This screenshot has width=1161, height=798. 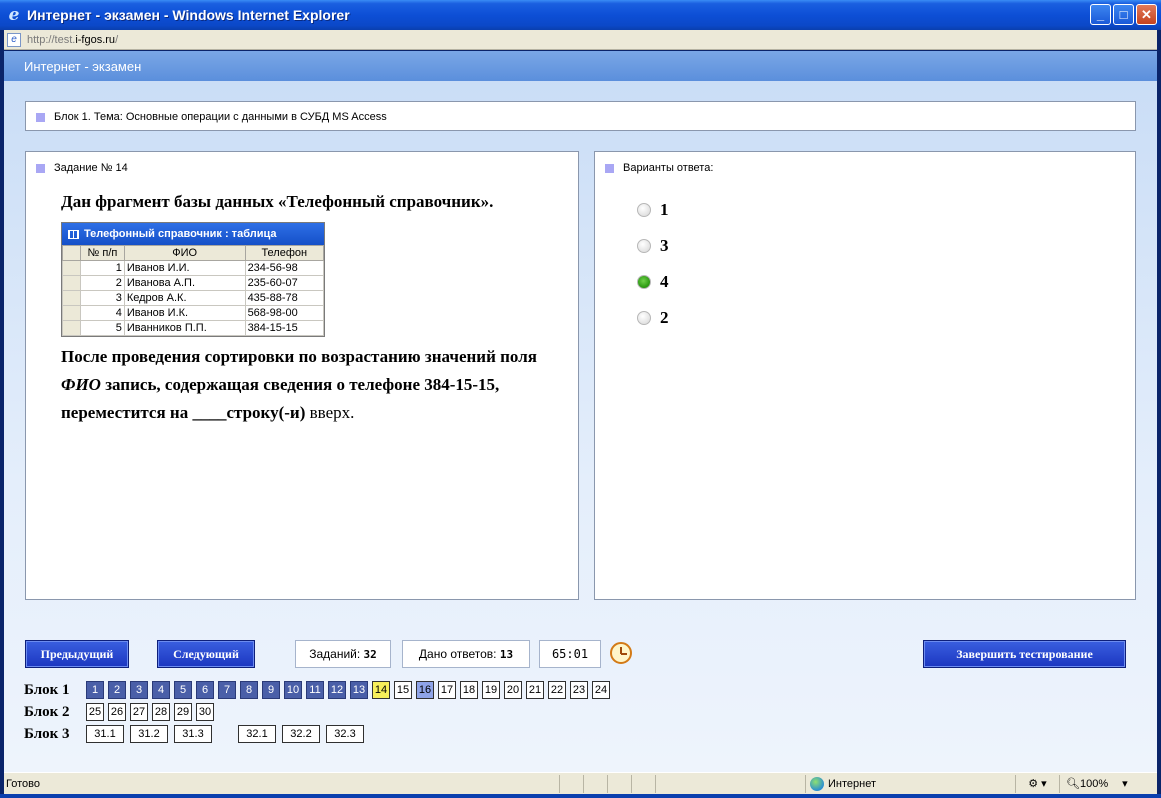 What do you see at coordinates (1073, 784) in the screenshot?
I see `zoom-icon: 🔍︎` at bounding box center [1073, 784].